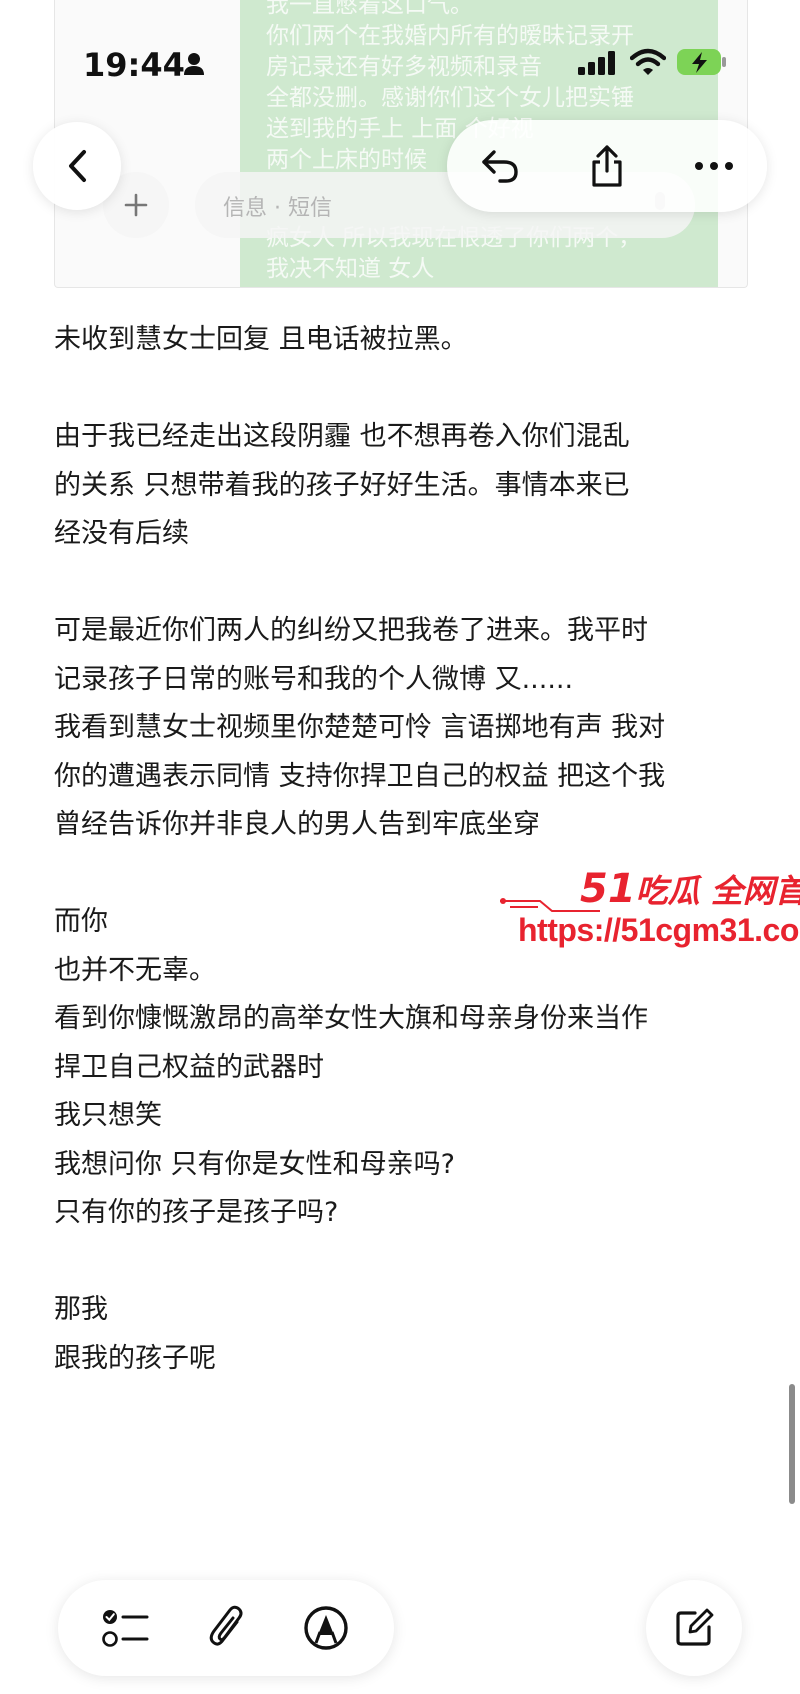 The height and width of the screenshot is (1694, 800). I want to click on reply-arrow-icon, so click(500, 166).